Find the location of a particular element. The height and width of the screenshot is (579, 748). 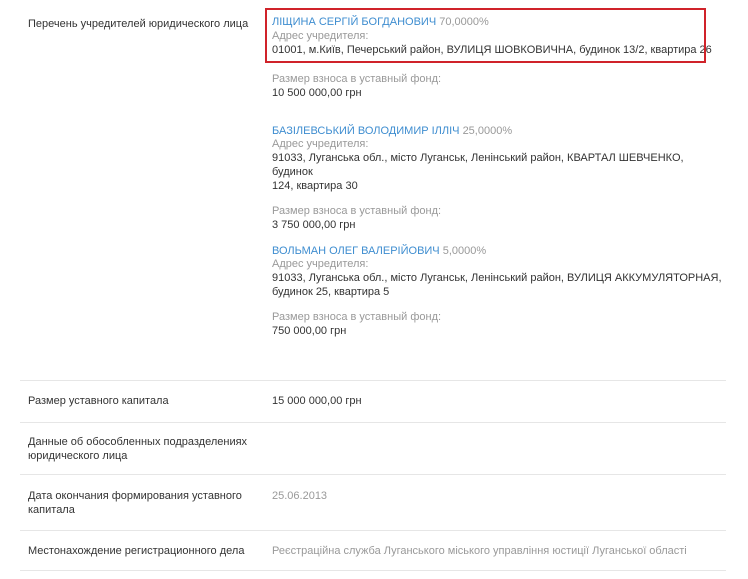

capital-label: Размер уставного капитала is located at coordinates (98, 401).